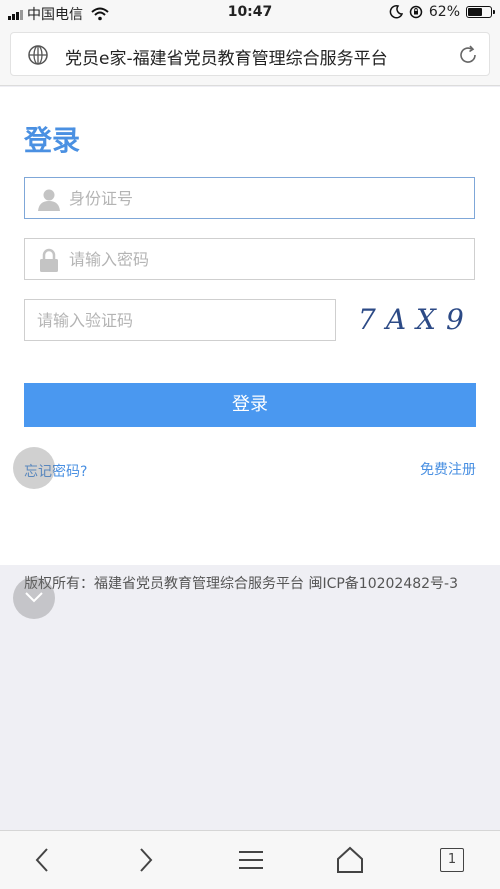  I want to click on floating-assist-button, so click(34, 468).